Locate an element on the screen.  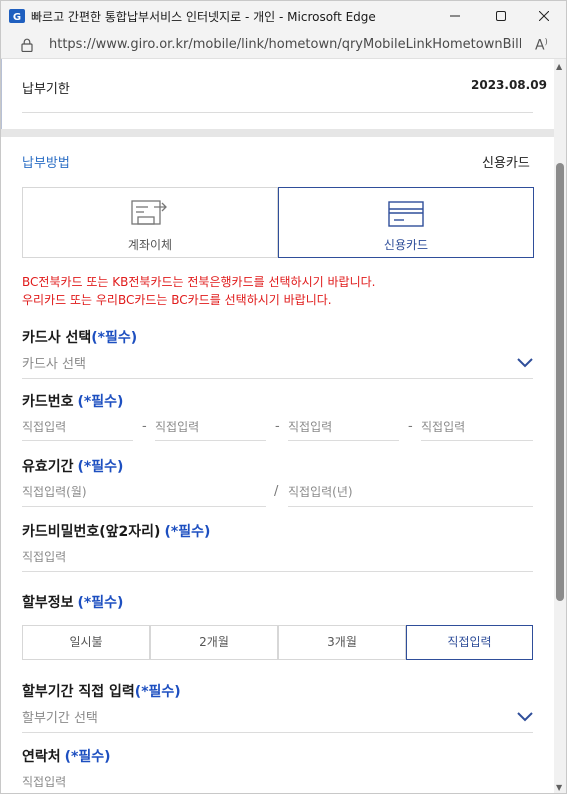
installment-option-lump-sum: 일시불 is located at coordinates (86, 642).